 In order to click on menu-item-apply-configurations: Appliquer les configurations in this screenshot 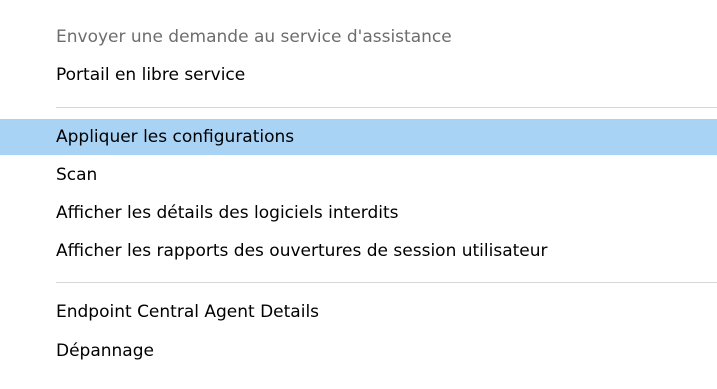, I will do `click(358, 137)`.